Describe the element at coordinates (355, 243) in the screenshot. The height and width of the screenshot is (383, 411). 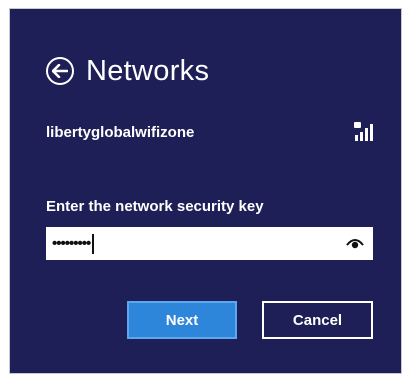
I see `reveal-password-icon` at that location.